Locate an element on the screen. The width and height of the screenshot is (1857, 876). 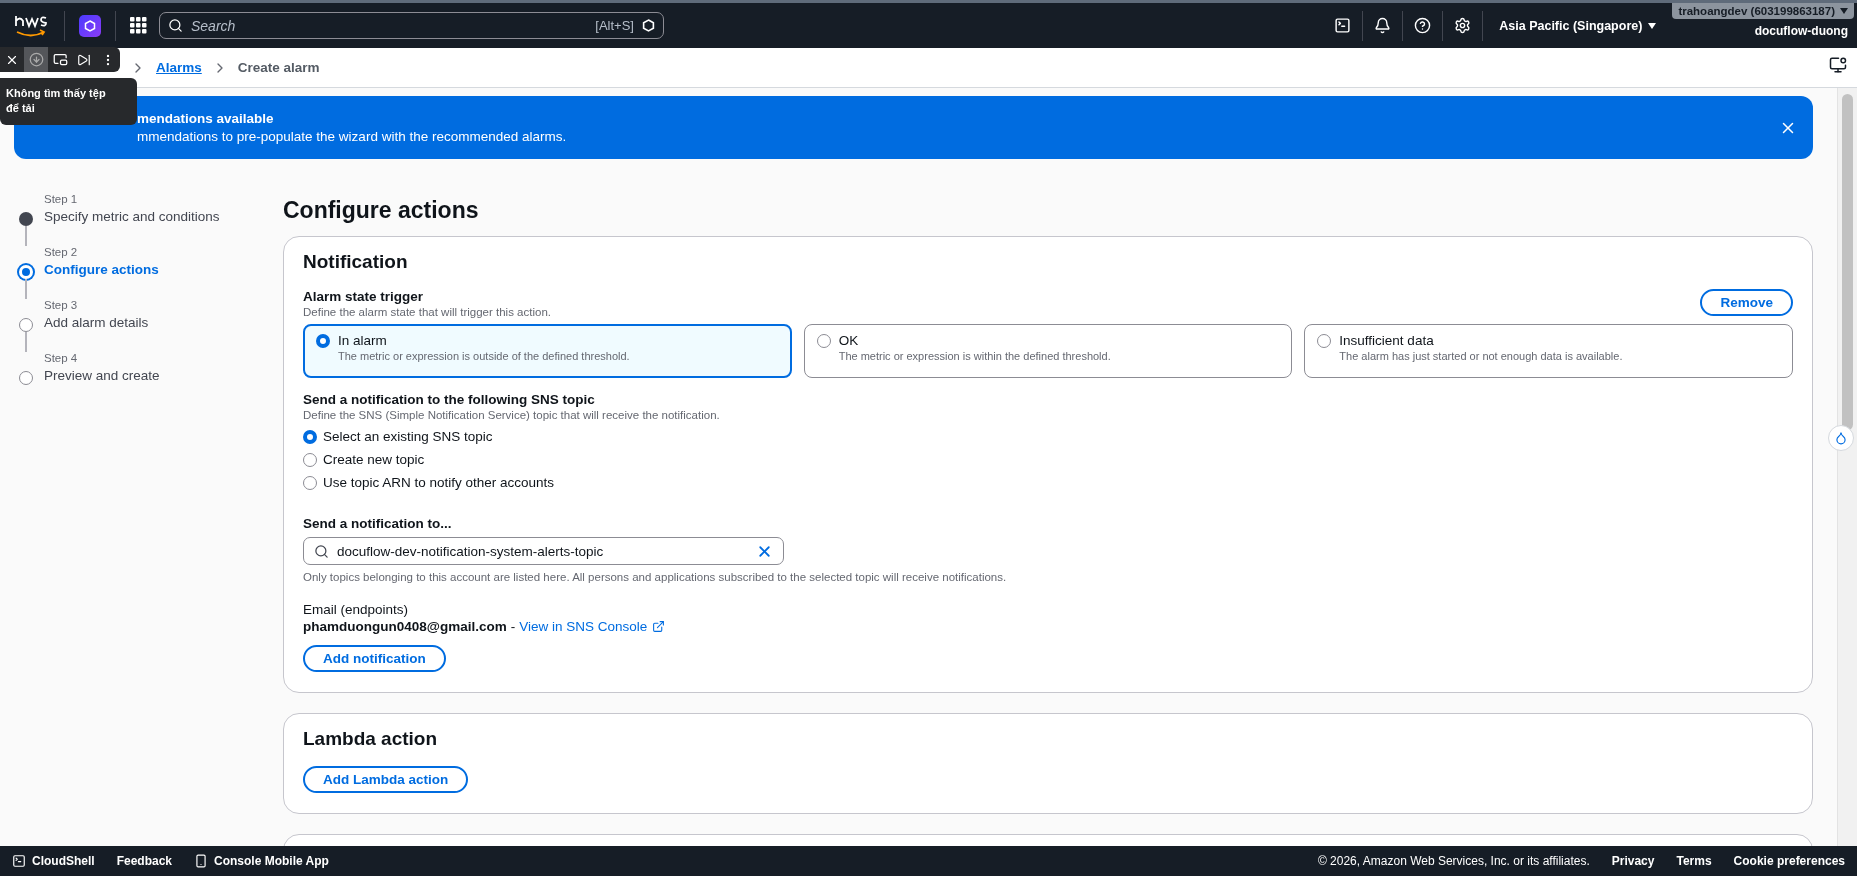
breadcrumb-link: Alarms is located at coordinates (179, 67).